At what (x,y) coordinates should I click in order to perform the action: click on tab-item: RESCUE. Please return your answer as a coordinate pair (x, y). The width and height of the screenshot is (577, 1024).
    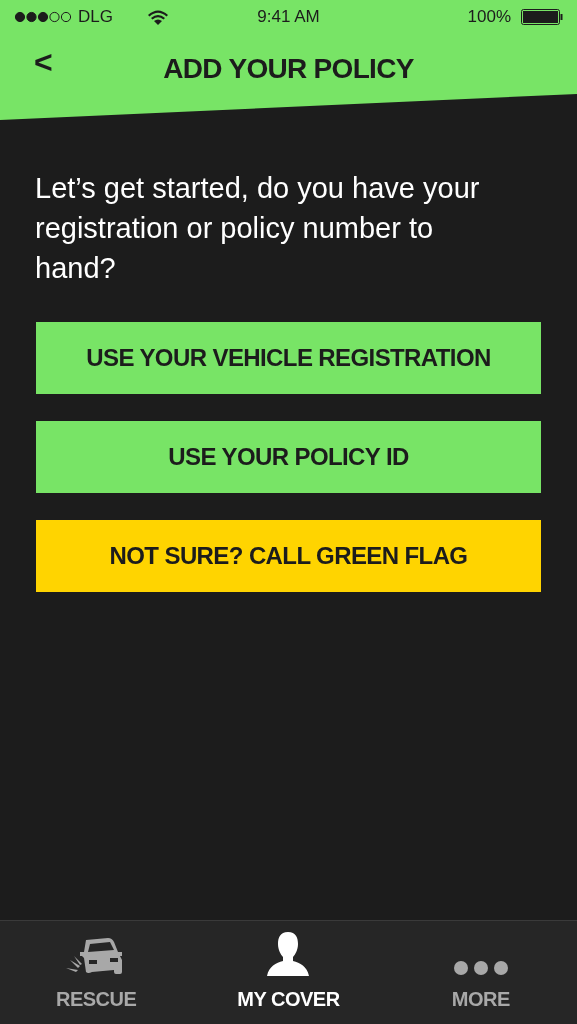
    Looking at the image, I should click on (96, 972).